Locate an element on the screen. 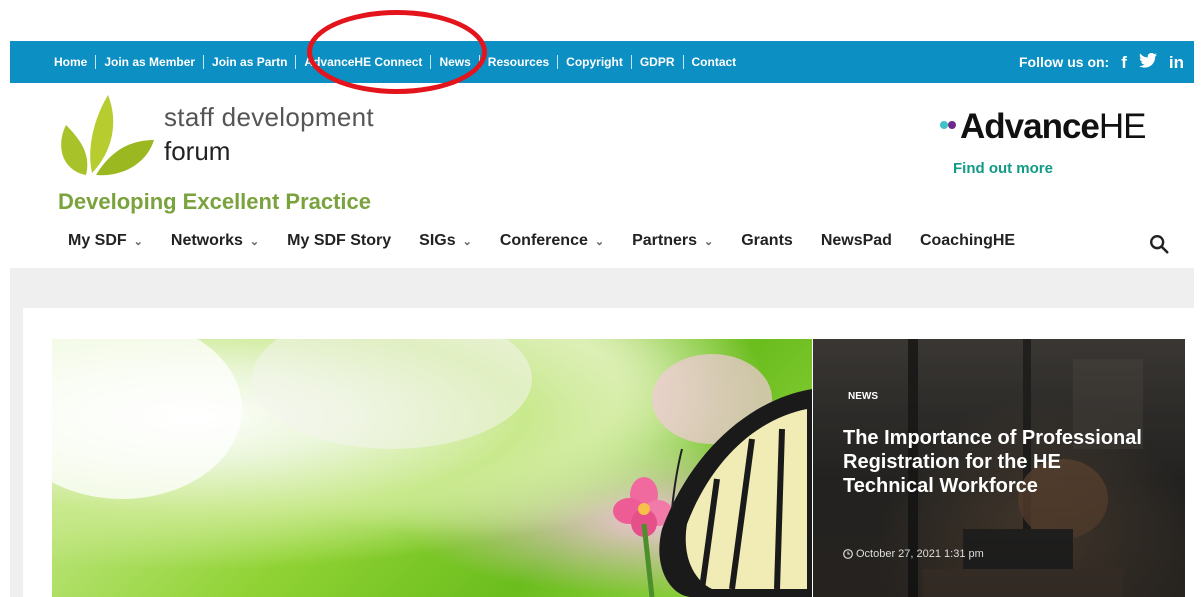  nav-my-sdf-story: My SDF Story is located at coordinates (339, 241).